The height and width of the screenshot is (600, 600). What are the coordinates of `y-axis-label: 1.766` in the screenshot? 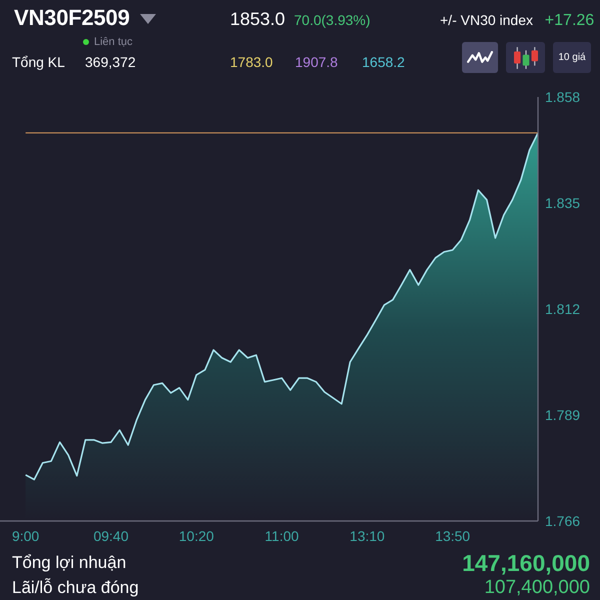 It's located at (562, 521).